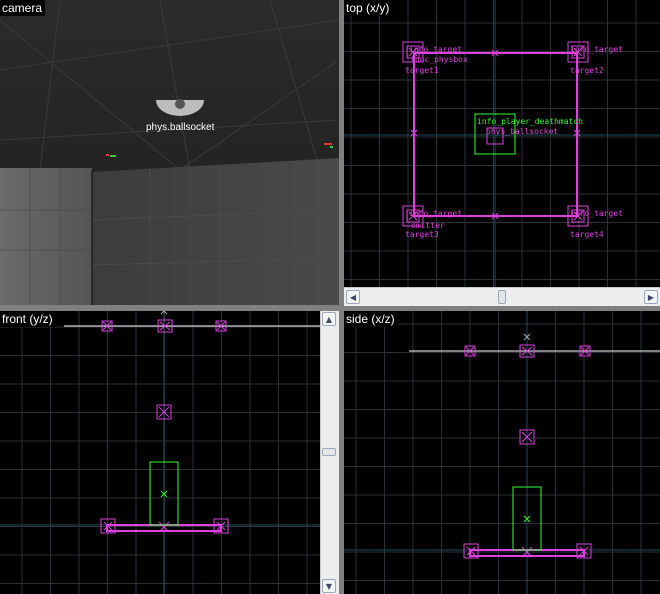 The height and width of the screenshot is (594, 660). Describe the element at coordinates (422, 70) in the screenshot. I see `target1-name: target1` at that location.